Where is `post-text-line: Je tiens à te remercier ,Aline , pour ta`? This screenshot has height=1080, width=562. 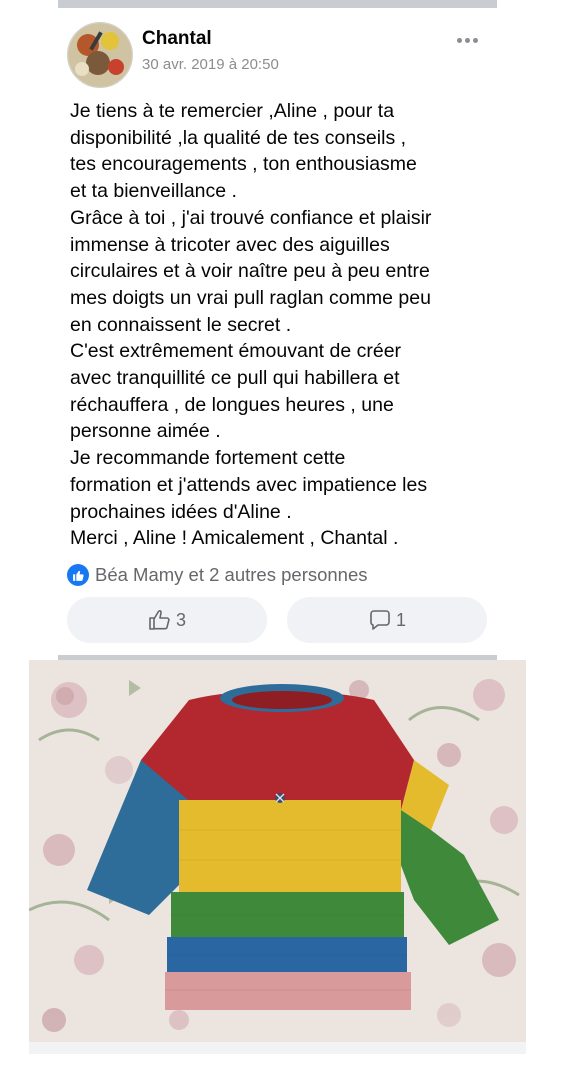
post-text-line: Je tiens à te remercier ,Aline , pour ta is located at coordinates (232, 111).